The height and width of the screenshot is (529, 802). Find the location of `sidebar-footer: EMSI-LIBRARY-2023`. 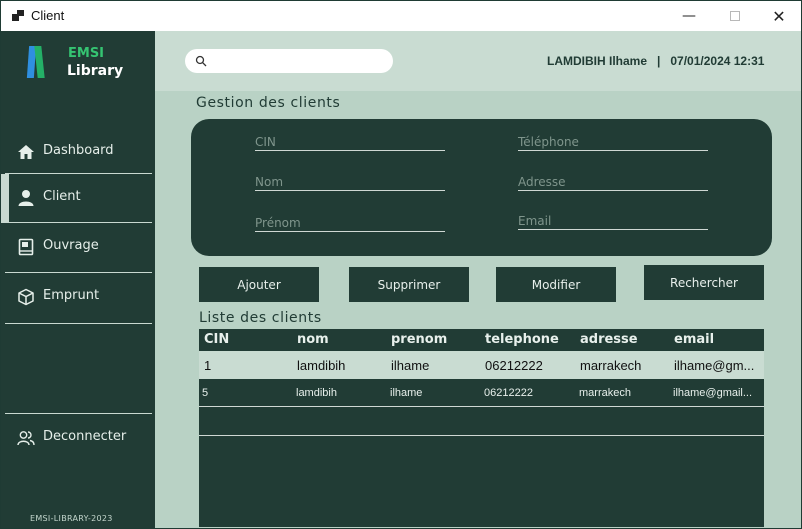

sidebar-footer: EMSI-LIBRARY-2023 is located at coordinates (71, 518).